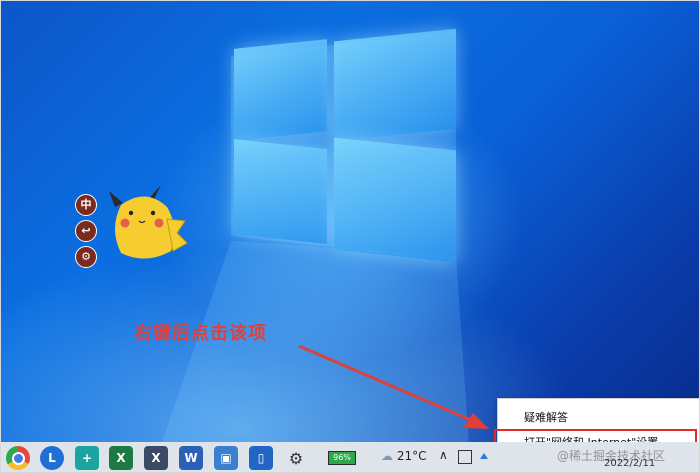 The image size is (700, 473). I want to click on word-icon: W, so click(191, 458).